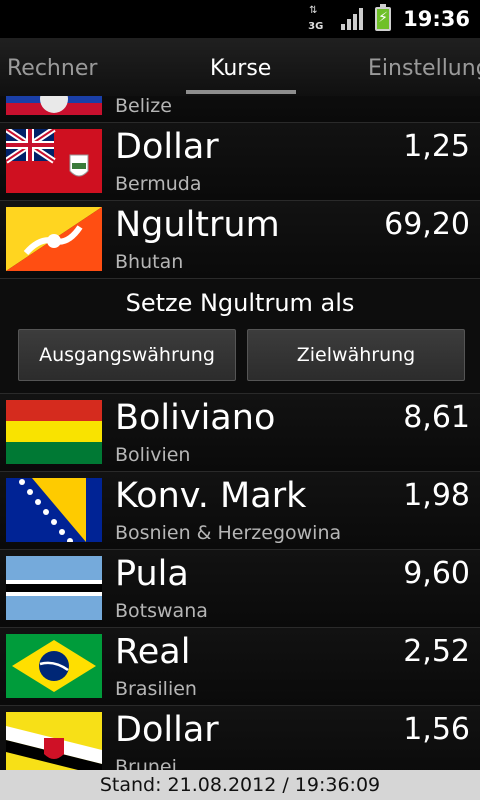 This screenshot has width=480, height=800. Describe the element at coordinates (318, 19) in the screenshot. I see `network-3g-icon: ⇅ 3G` at that location.